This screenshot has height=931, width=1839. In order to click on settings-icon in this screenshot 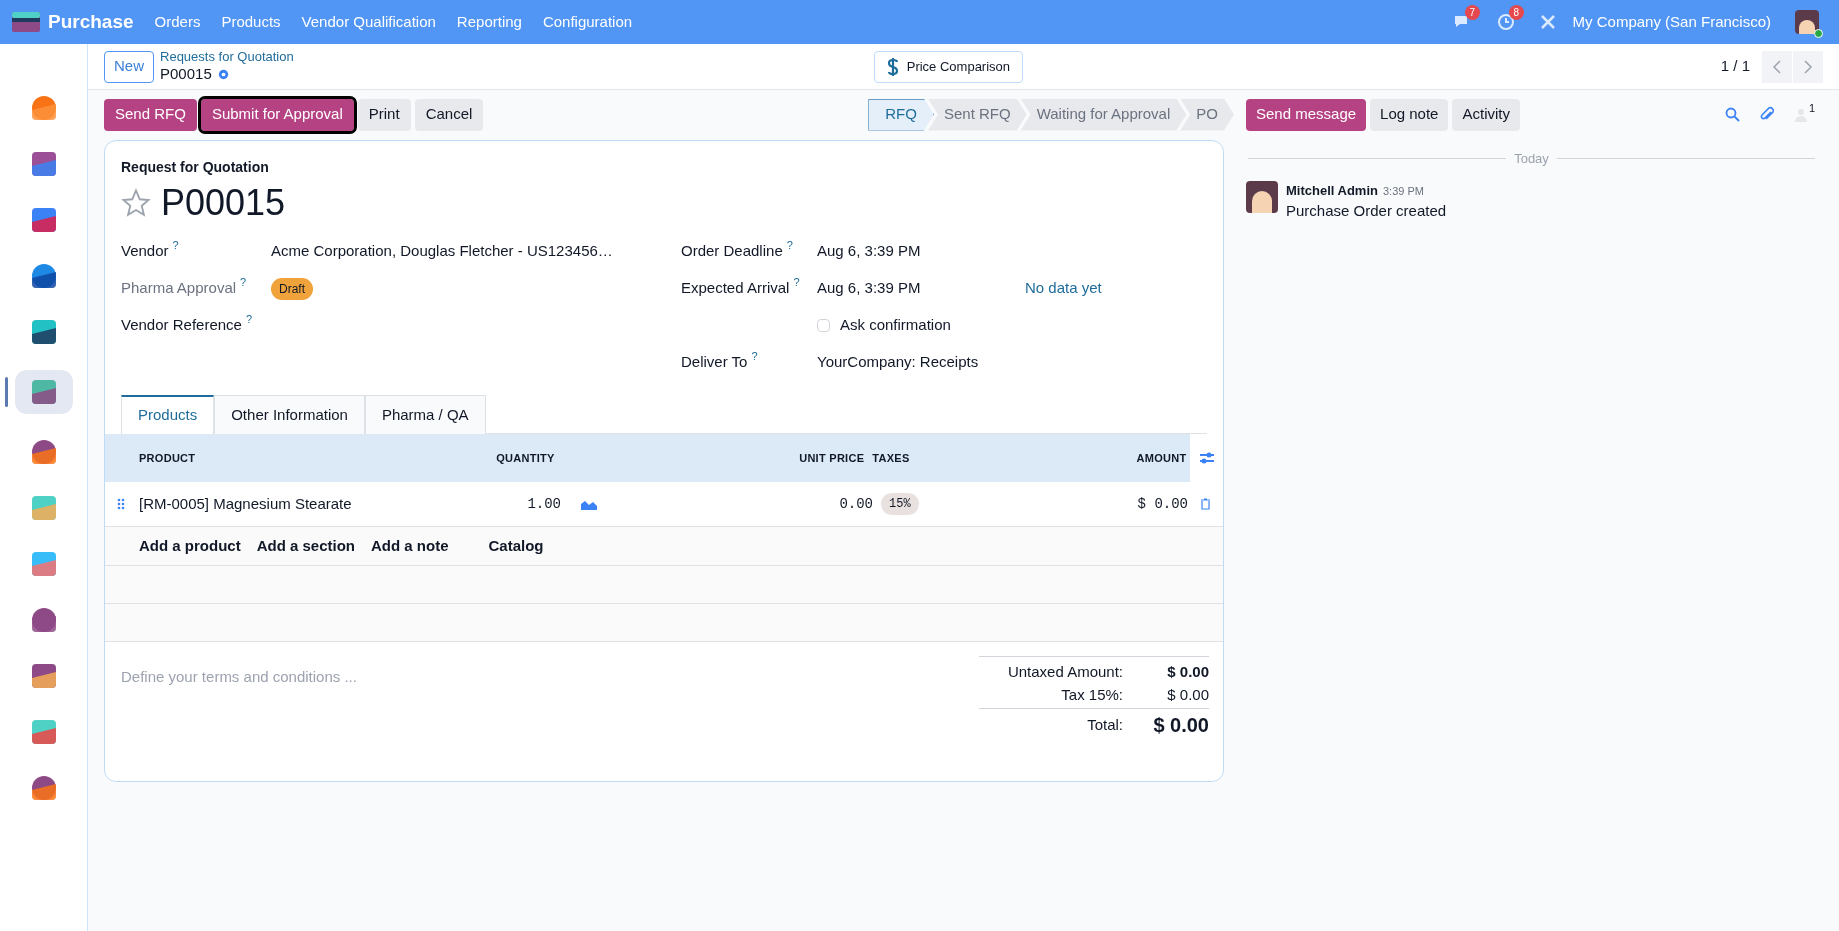, I will do `click(1206, 458)`.